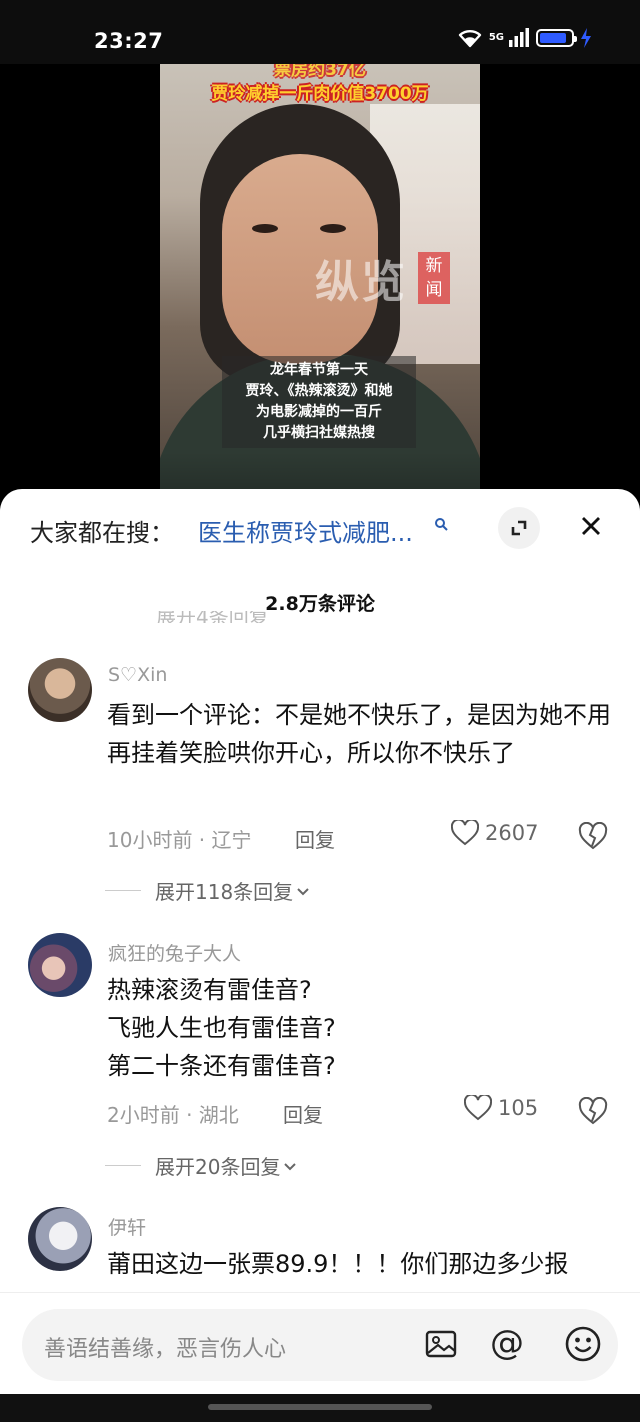 The width and height of the screenshot is (640, 1422). What do you see at coordinates (519, 37) in the screenshot?
I see `signal-icon` at bounding box center [519, 37].